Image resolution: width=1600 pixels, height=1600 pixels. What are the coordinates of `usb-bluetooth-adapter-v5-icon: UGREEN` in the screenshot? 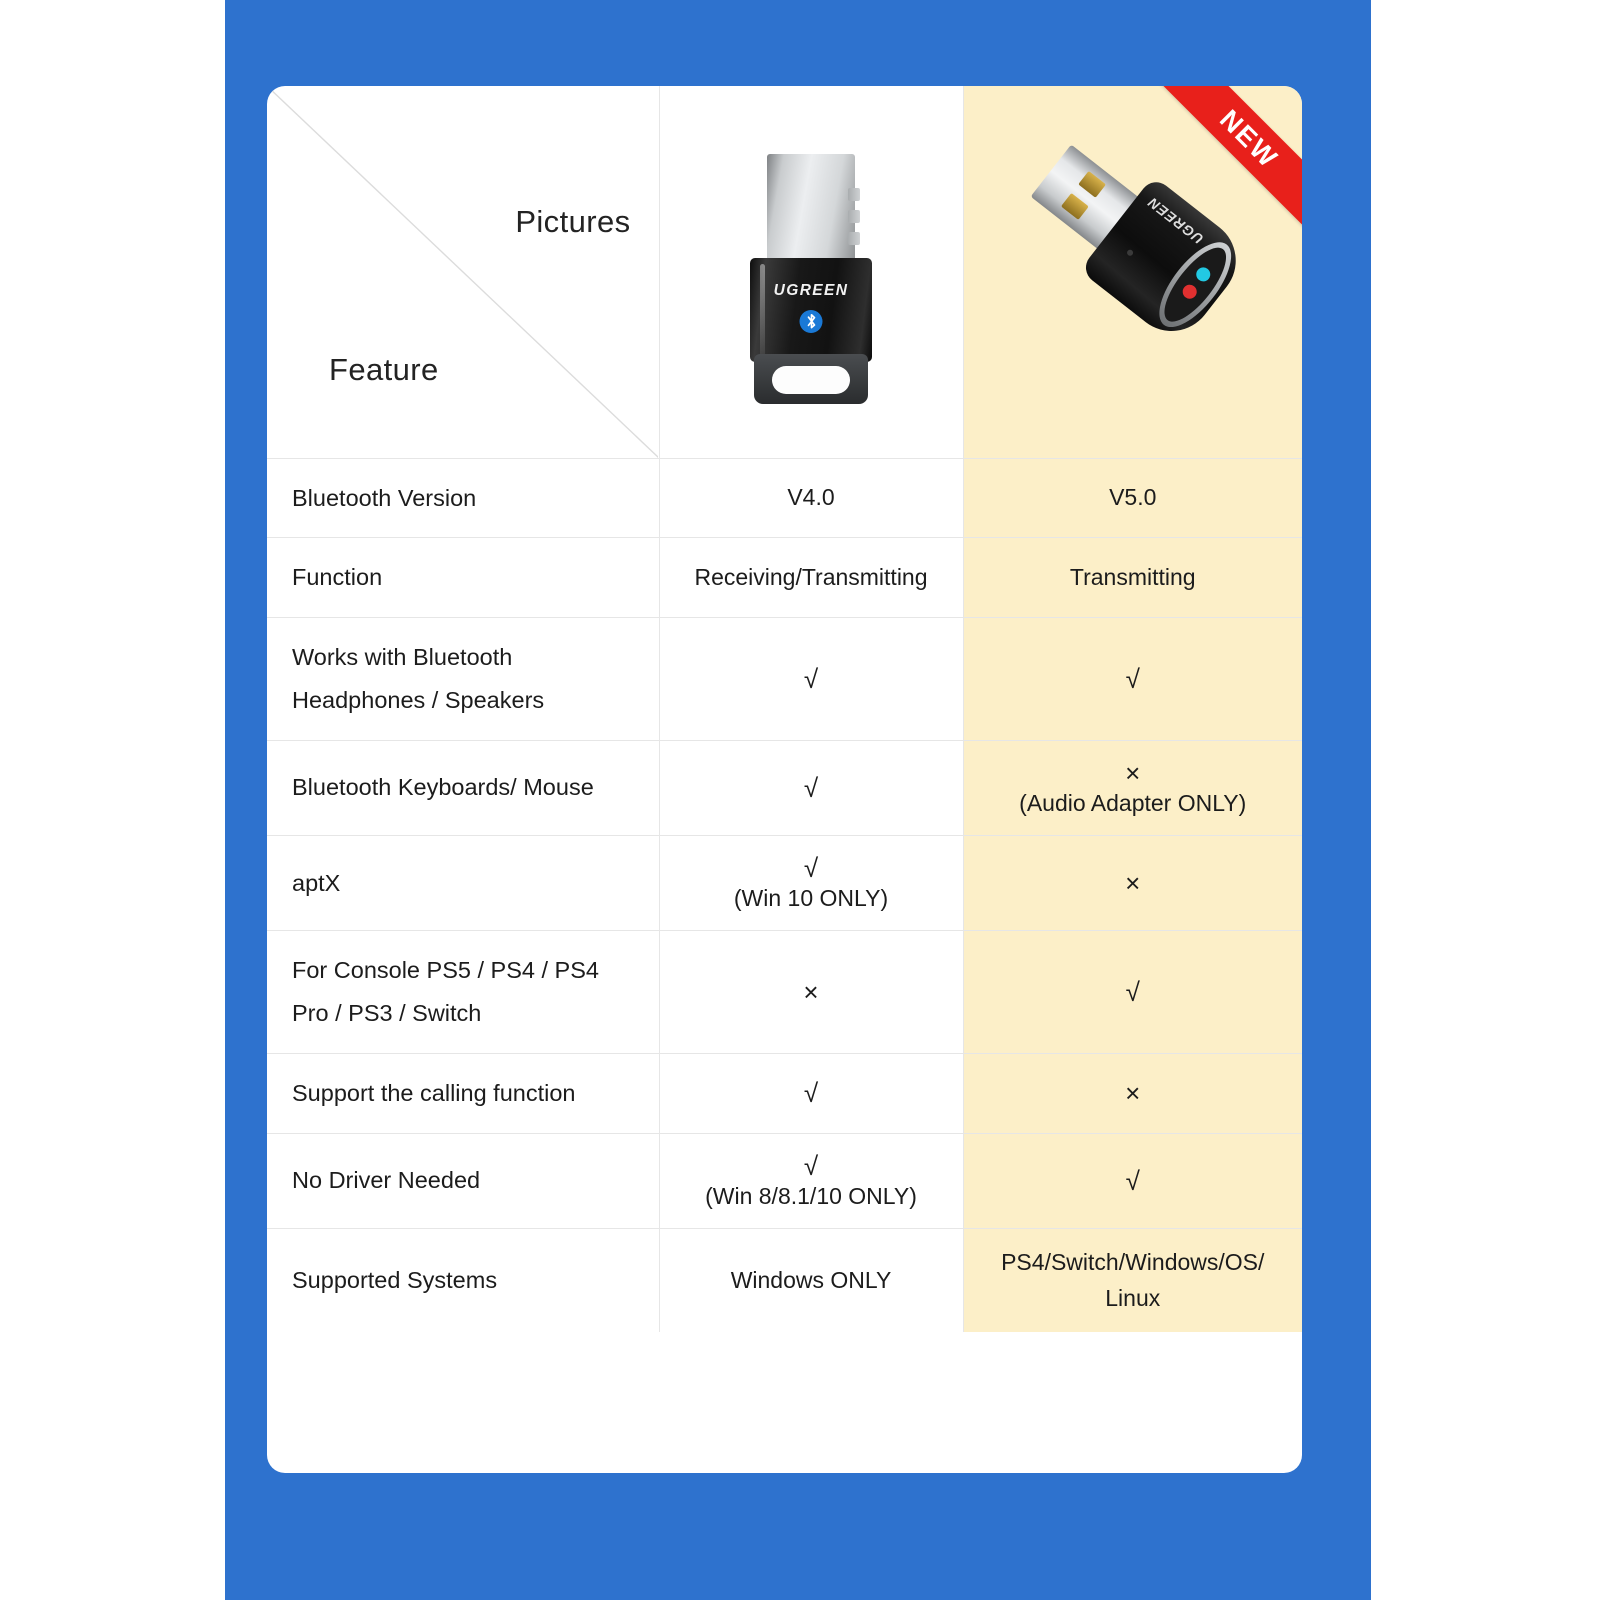 It's located at (1133, 236).